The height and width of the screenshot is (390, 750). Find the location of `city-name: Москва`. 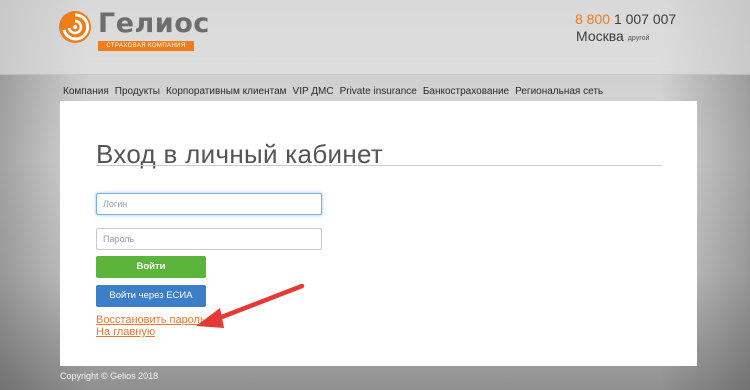

city-name: Москва is located at coordinates (600, 36).